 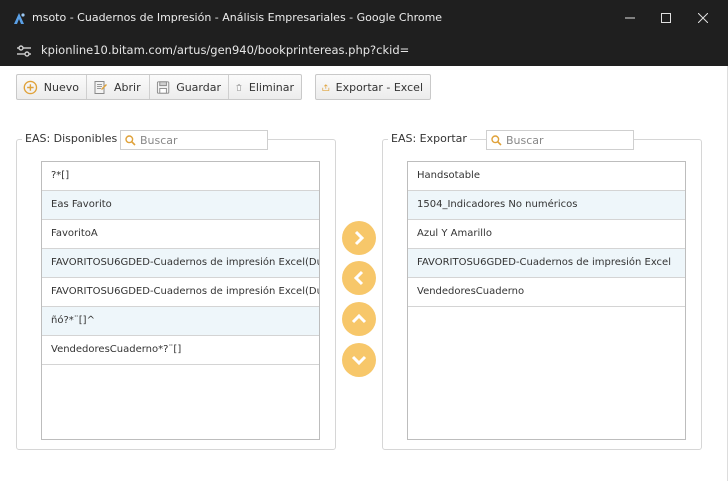 What do you see at coordinates (71, 138) in the screenshot?
I see `available-legend: EAS: Disponibles` at bounding box center [71, 138].